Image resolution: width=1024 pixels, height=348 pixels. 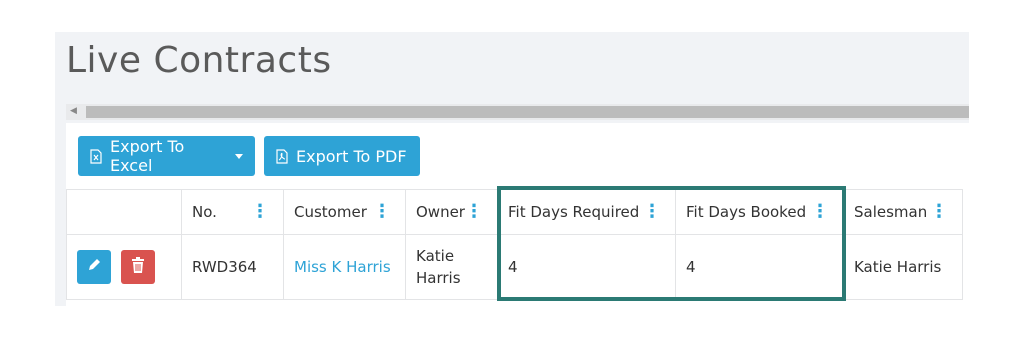 What do you see at coordinates (586, 212) in the screenshot?
I see `column-header-fit-days-required: Fit Days Required ⋮` at bounding box center [586, 212].